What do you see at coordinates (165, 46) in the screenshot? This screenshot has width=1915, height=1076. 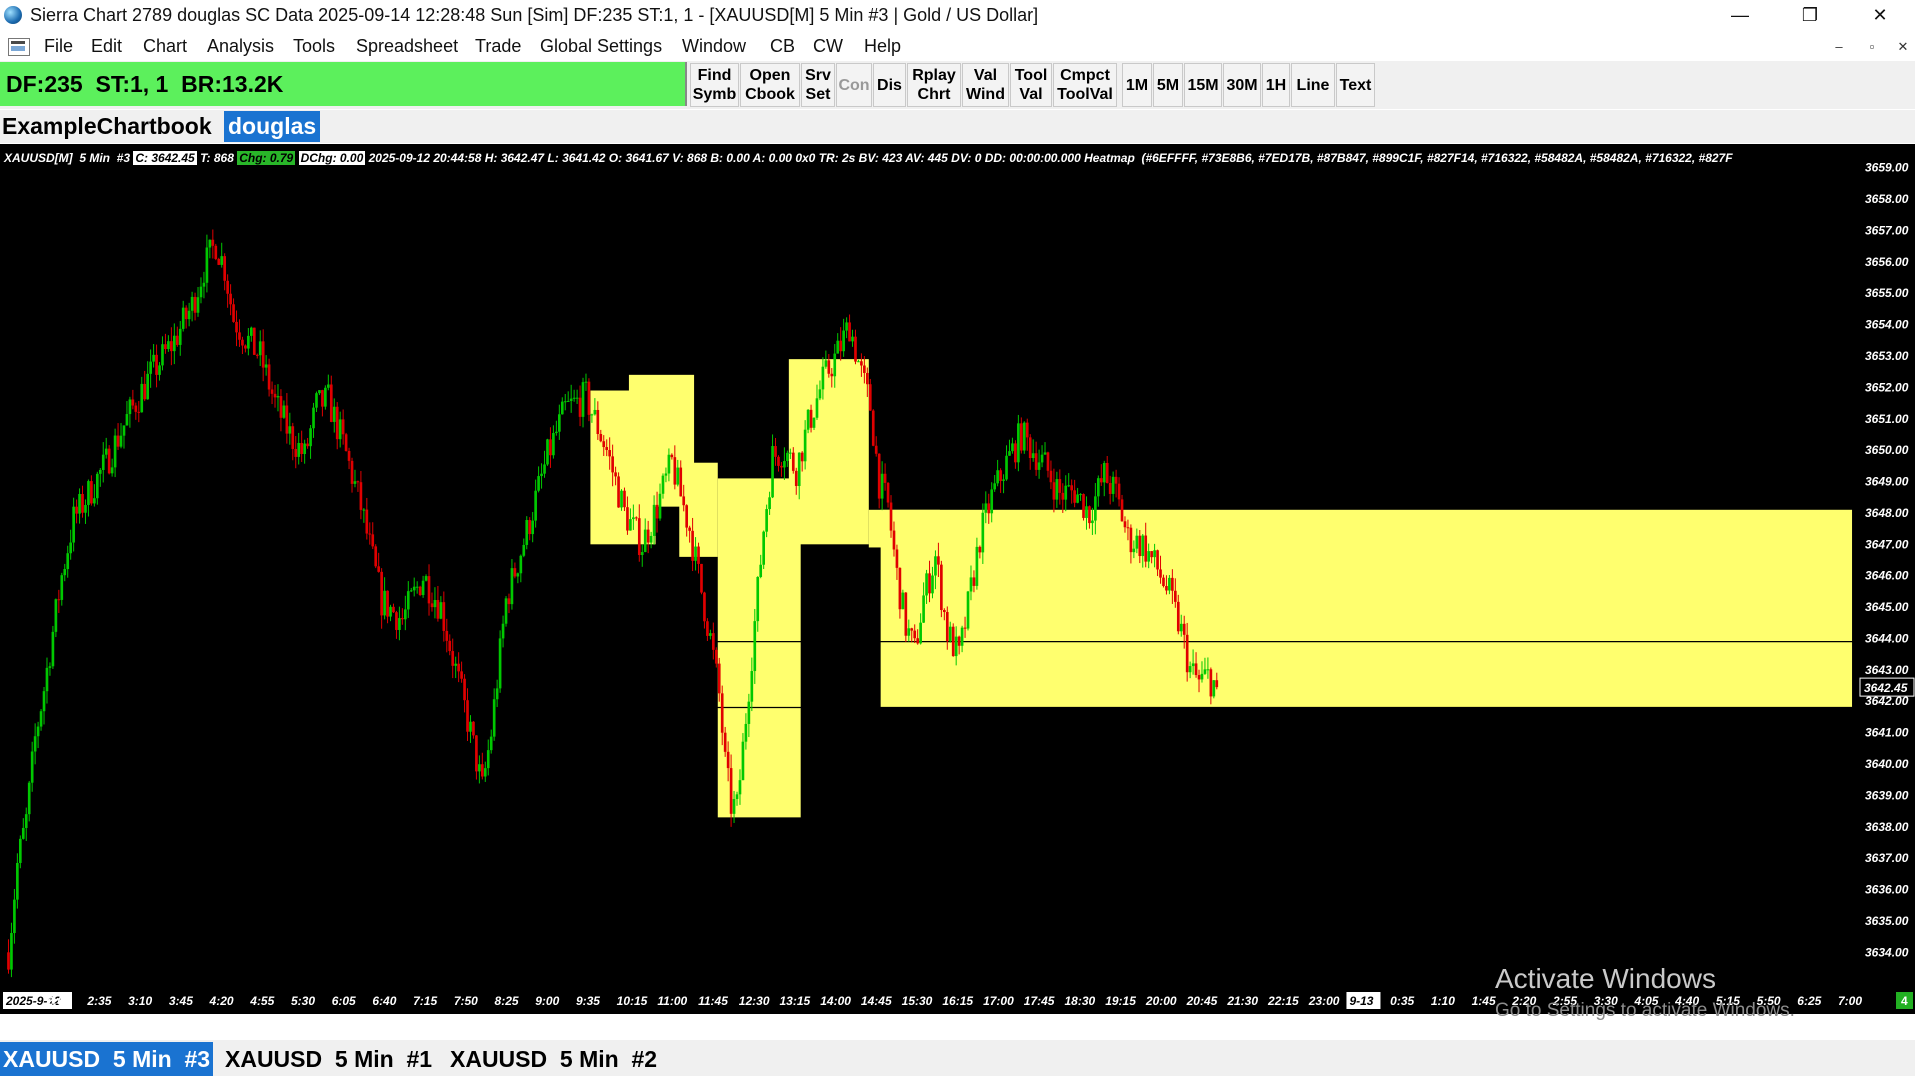 I see `menu-chart: Chart` at bounding box center [165, 46].